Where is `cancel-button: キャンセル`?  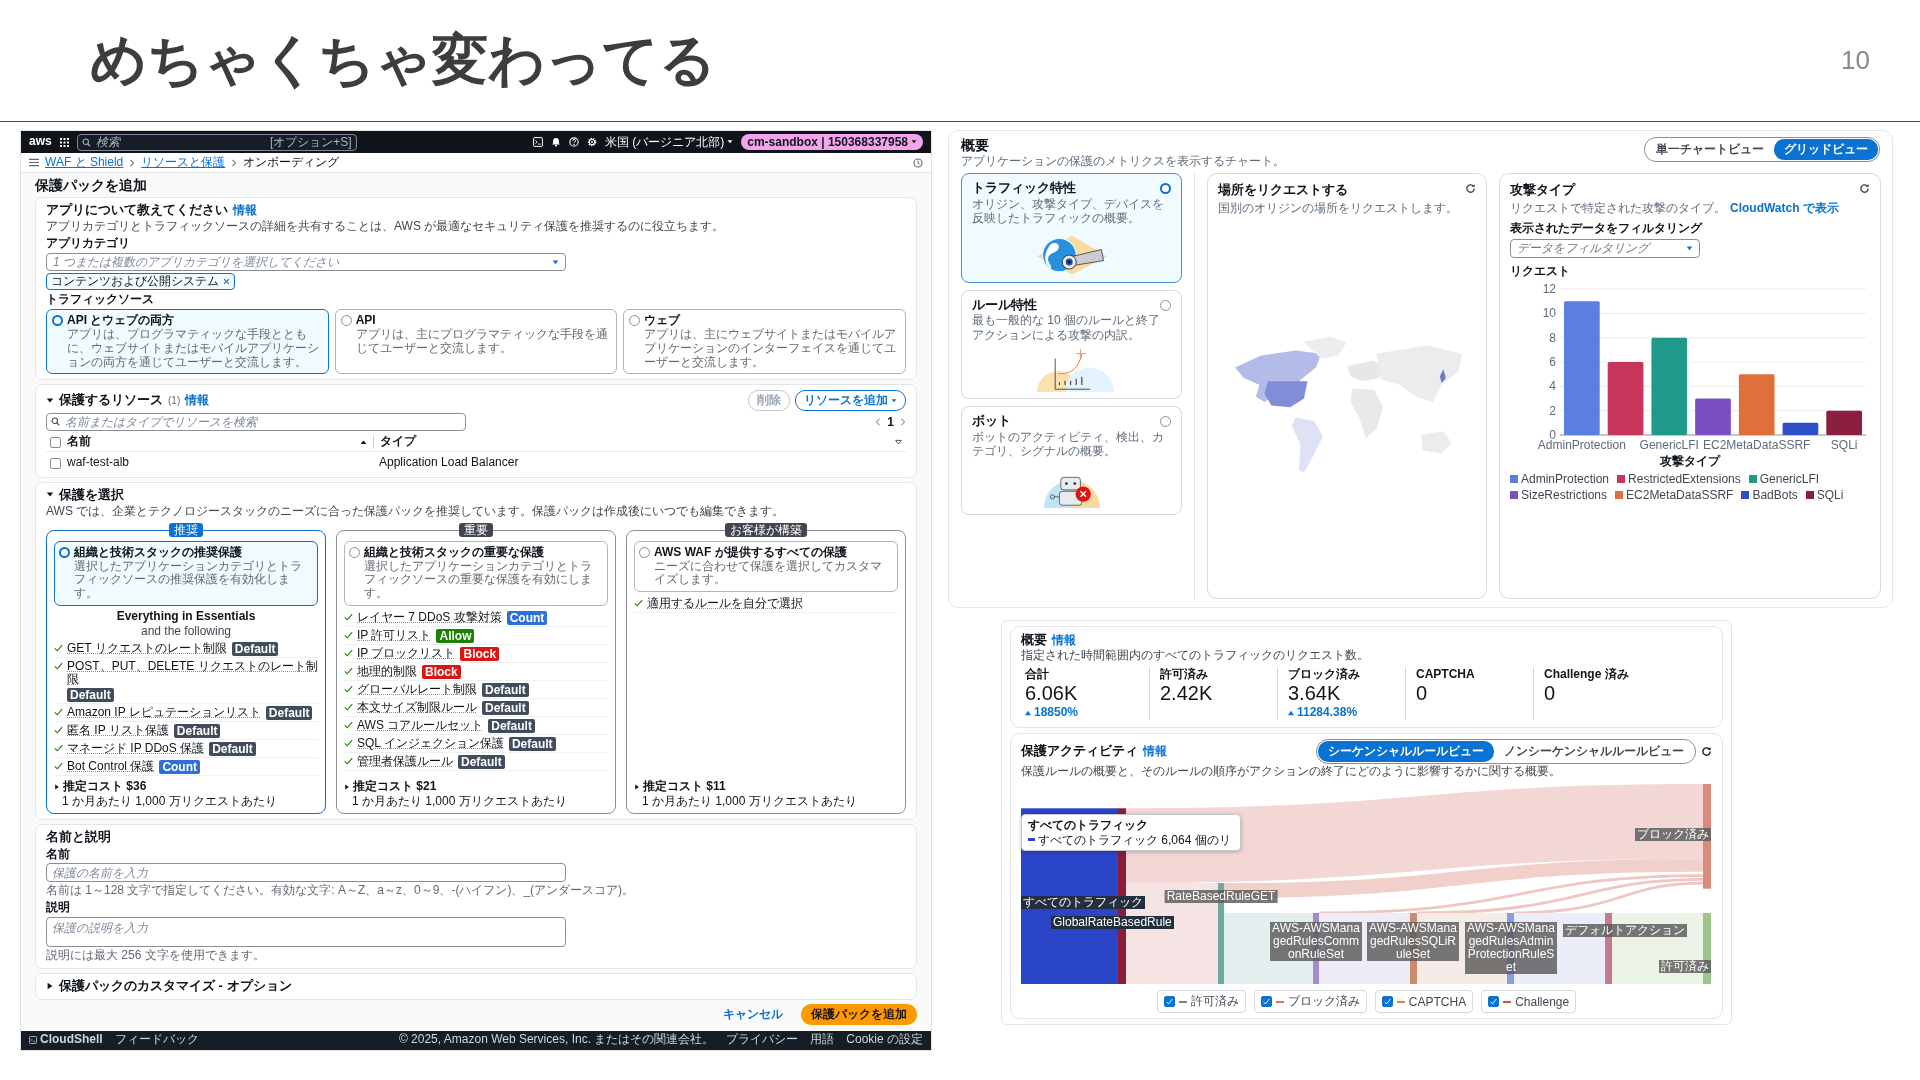
cancel-button: キャンセル is located at coordinates (753, 1014).